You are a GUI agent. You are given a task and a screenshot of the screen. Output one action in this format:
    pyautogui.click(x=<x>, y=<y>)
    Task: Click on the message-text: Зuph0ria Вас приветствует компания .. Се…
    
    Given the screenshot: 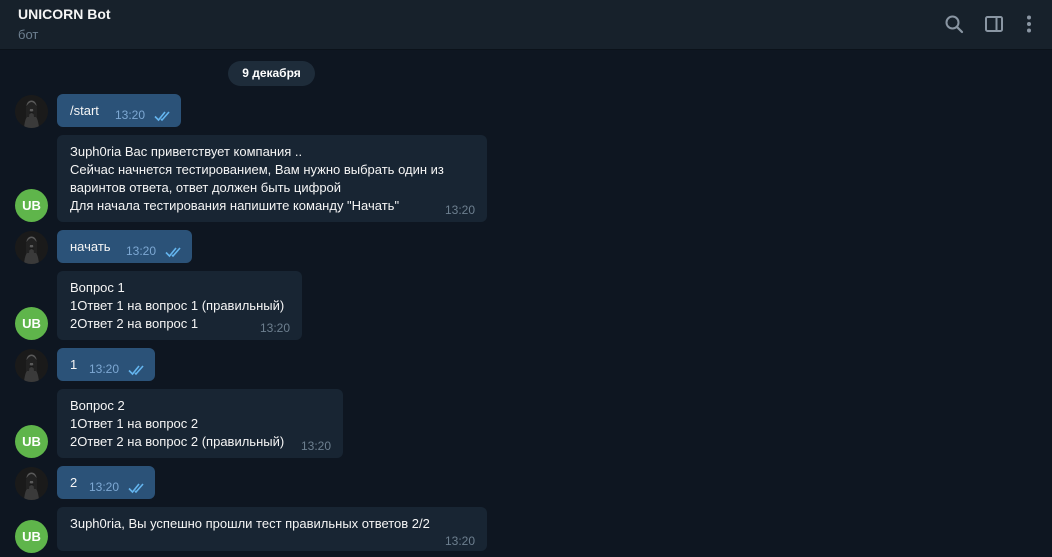 What is the action you would take?
    pyautogui.click(x=257, y=178)
    